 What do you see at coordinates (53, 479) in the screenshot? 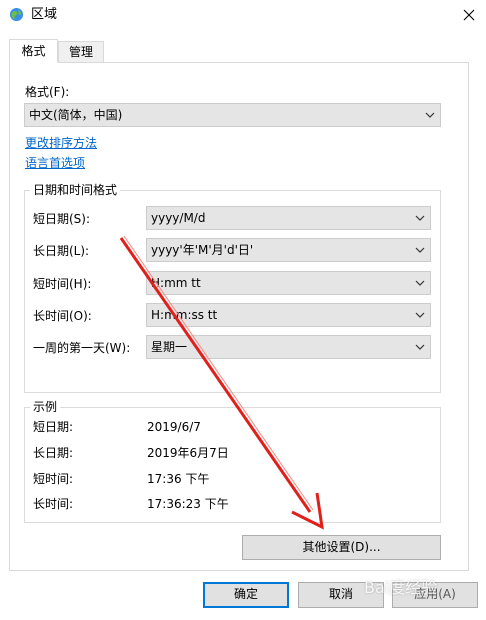
I see `example-short-time-label: 短时间:` at bounding box center [53, 479].